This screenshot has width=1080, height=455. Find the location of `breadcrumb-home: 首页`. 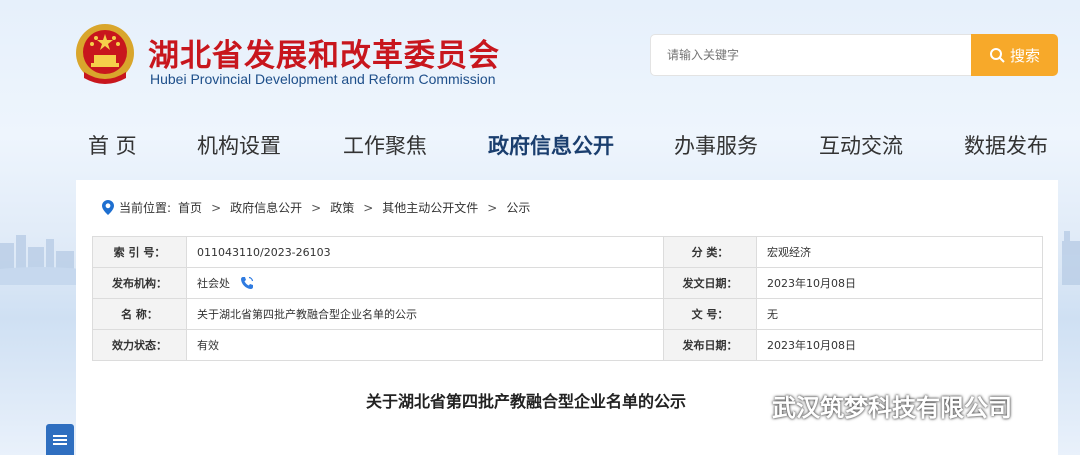

breadcrumb-home: 首页 is located at coordinates (190, 207).